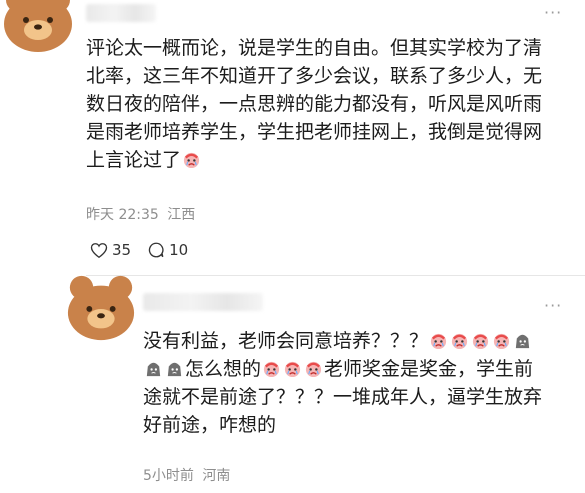  What do you see at coordinates (314, 48) in the screenshot?
I see `comment-line: 评论太一概而论，说是学生的自由。但其实学校为了清` at bounding box center [314, 48].